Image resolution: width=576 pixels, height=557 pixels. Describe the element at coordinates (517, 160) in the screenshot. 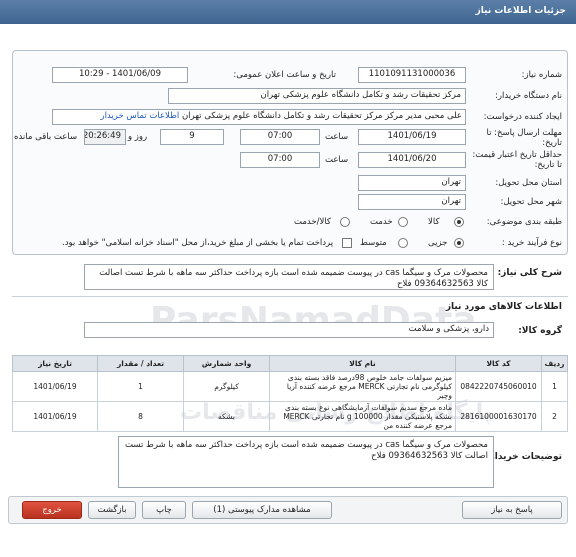

I see `validity-label: حداقل تاریخ اعتبار قیمت: تا تاریخ:` at that location.